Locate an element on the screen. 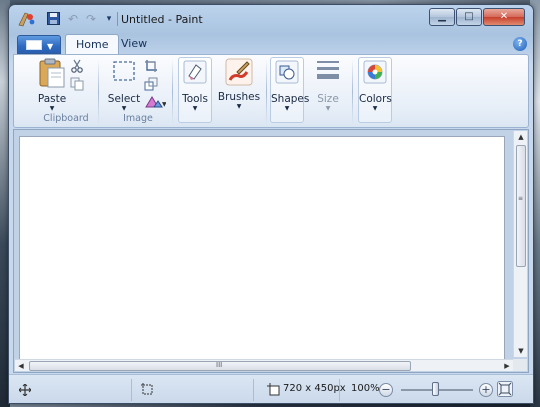 Image resolution: width=540 pixels, height=407 pixels. brush-icon is located at coordinates (239, 72).